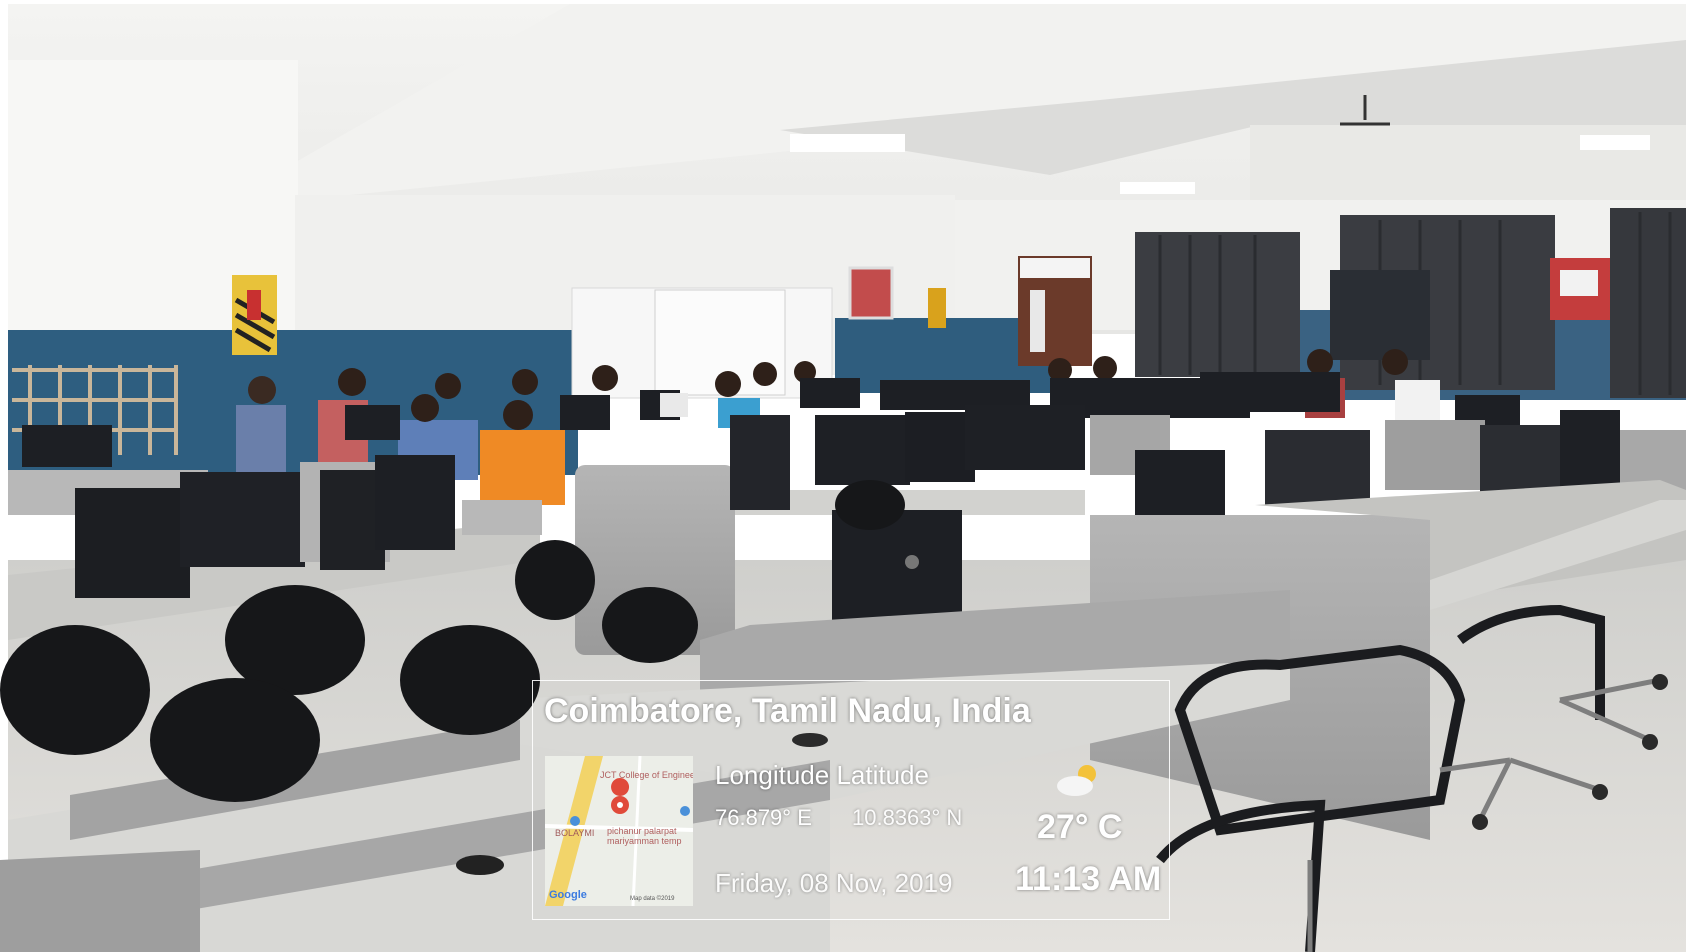 The width and height of the screenshot is (1686, 952). Describe the element at coordinates (834, 883) in the screenshot. I see `date-value: Friday, 08 Nov, 2019` at that location.